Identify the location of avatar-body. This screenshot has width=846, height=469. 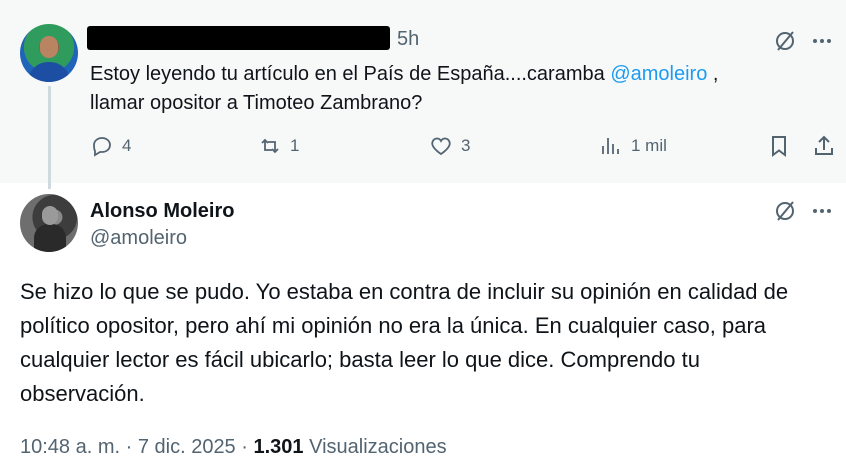
(50, 238).